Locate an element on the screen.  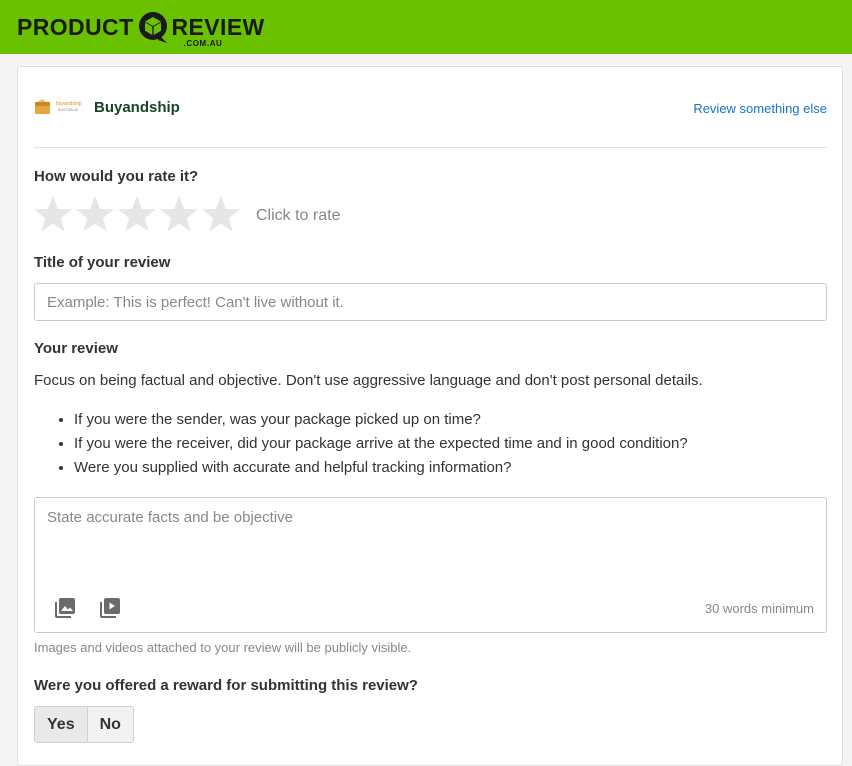
biz-logo-subtext: AUSTRALIA is located at coordinates (68, 110).